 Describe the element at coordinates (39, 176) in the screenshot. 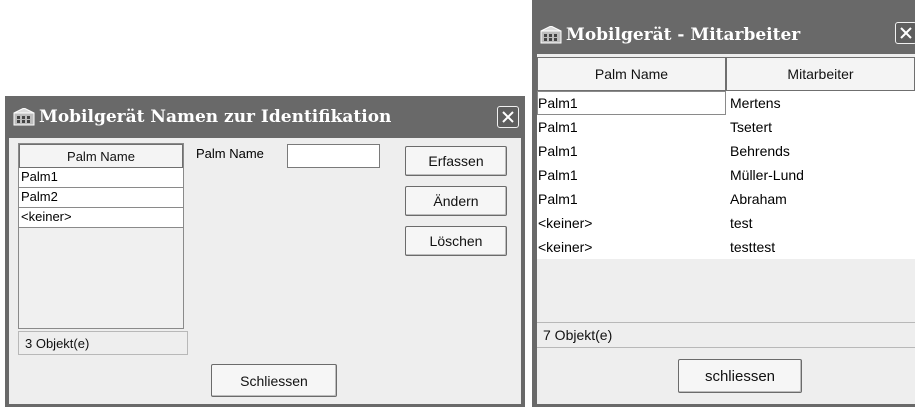

I see `list-item-label: Palm1` at that location.